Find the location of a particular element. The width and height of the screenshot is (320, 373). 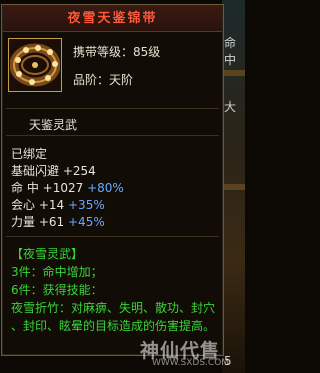

stat-value: +1027 is located at coordinates (63, 188).